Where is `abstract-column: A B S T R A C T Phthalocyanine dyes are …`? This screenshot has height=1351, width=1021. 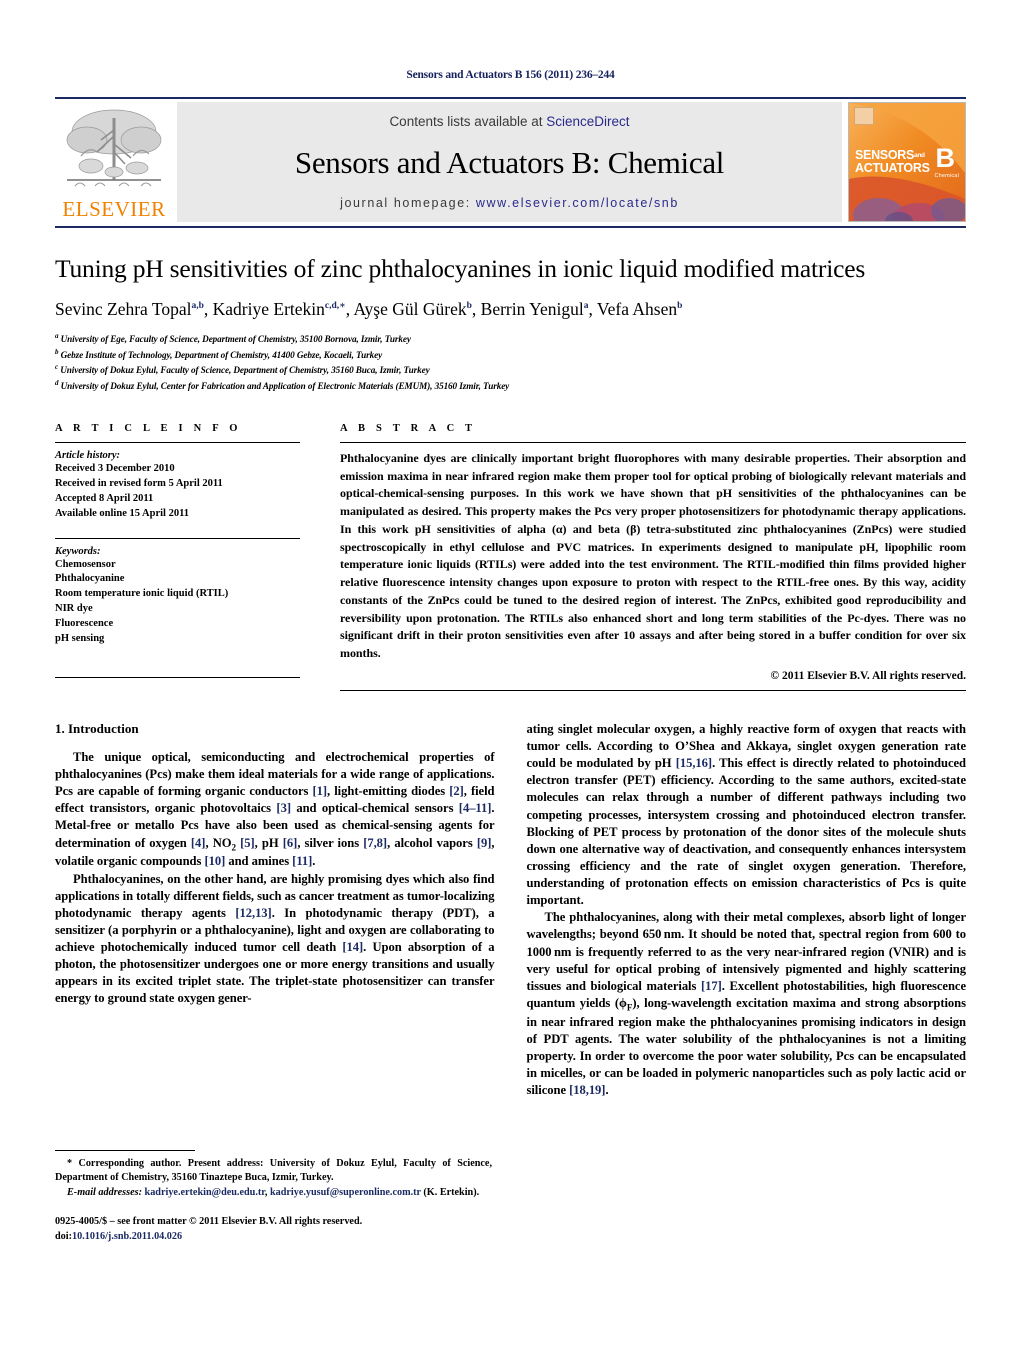
abstract-column: A B S T R A C T Phthalocyanine dyes are … is located at coordinates (653, 557).